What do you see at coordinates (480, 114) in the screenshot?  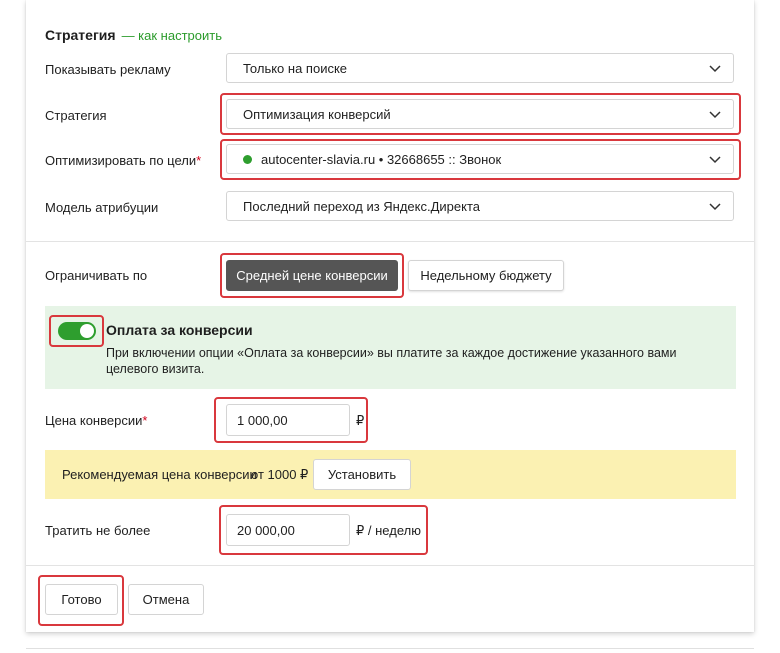 I see `highlight-strategy` at bounding box center [480, 114].